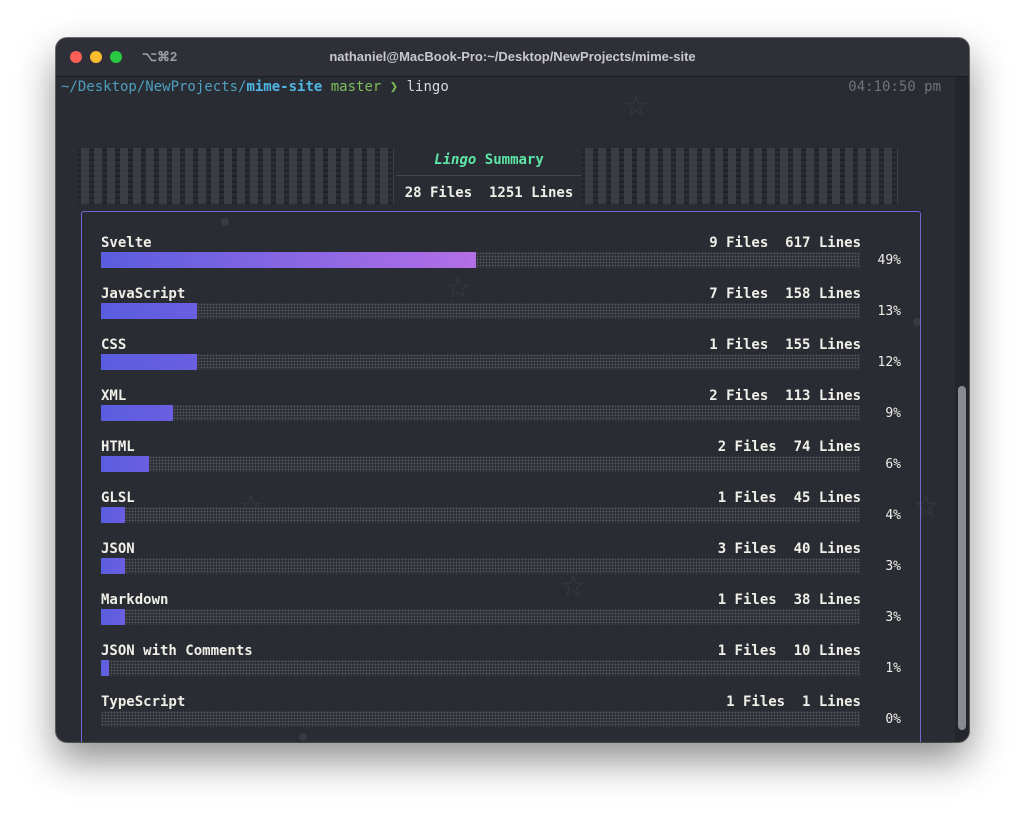  I want to click on language-row: HTML 2 Files 74 Lines 6%, so click(501, 444).